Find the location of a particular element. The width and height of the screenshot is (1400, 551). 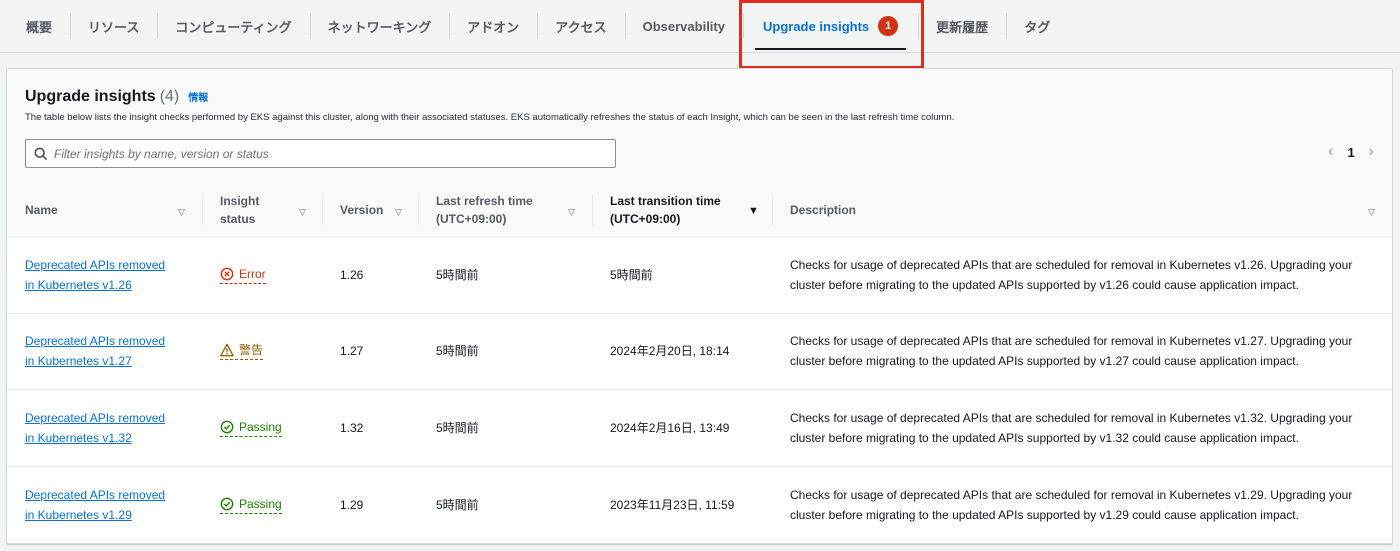

tab-upgrade-insights: Upgrade insights 1 is located at coordinates (830, 26).